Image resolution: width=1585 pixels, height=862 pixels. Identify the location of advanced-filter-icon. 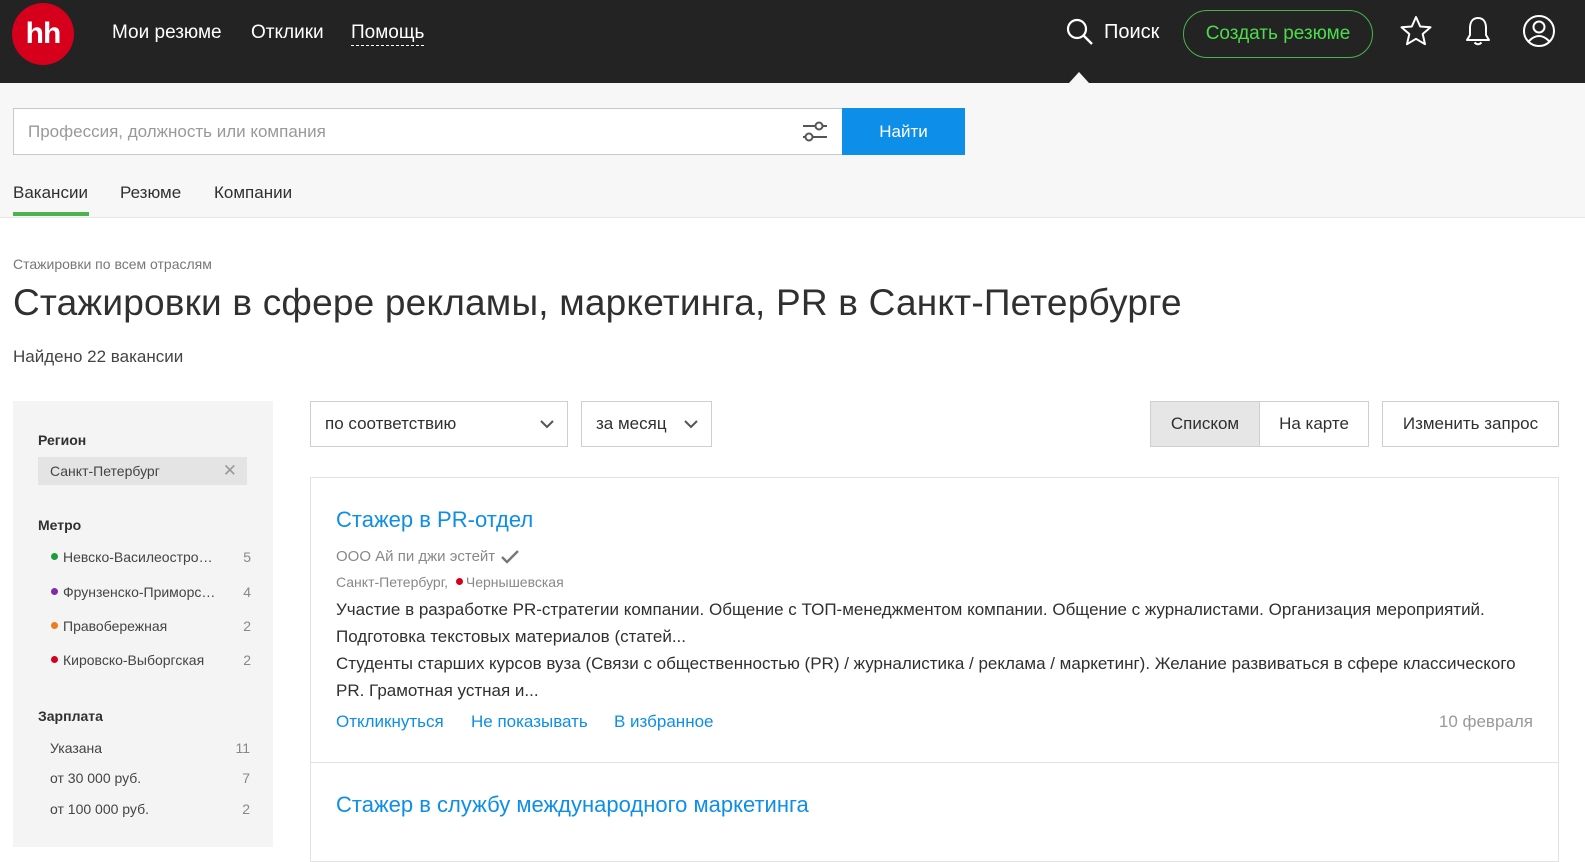
(815, 132).